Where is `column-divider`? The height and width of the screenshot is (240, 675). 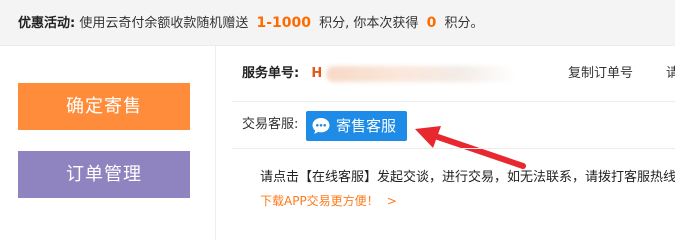
column-divider is located at coordinates (215, 143).